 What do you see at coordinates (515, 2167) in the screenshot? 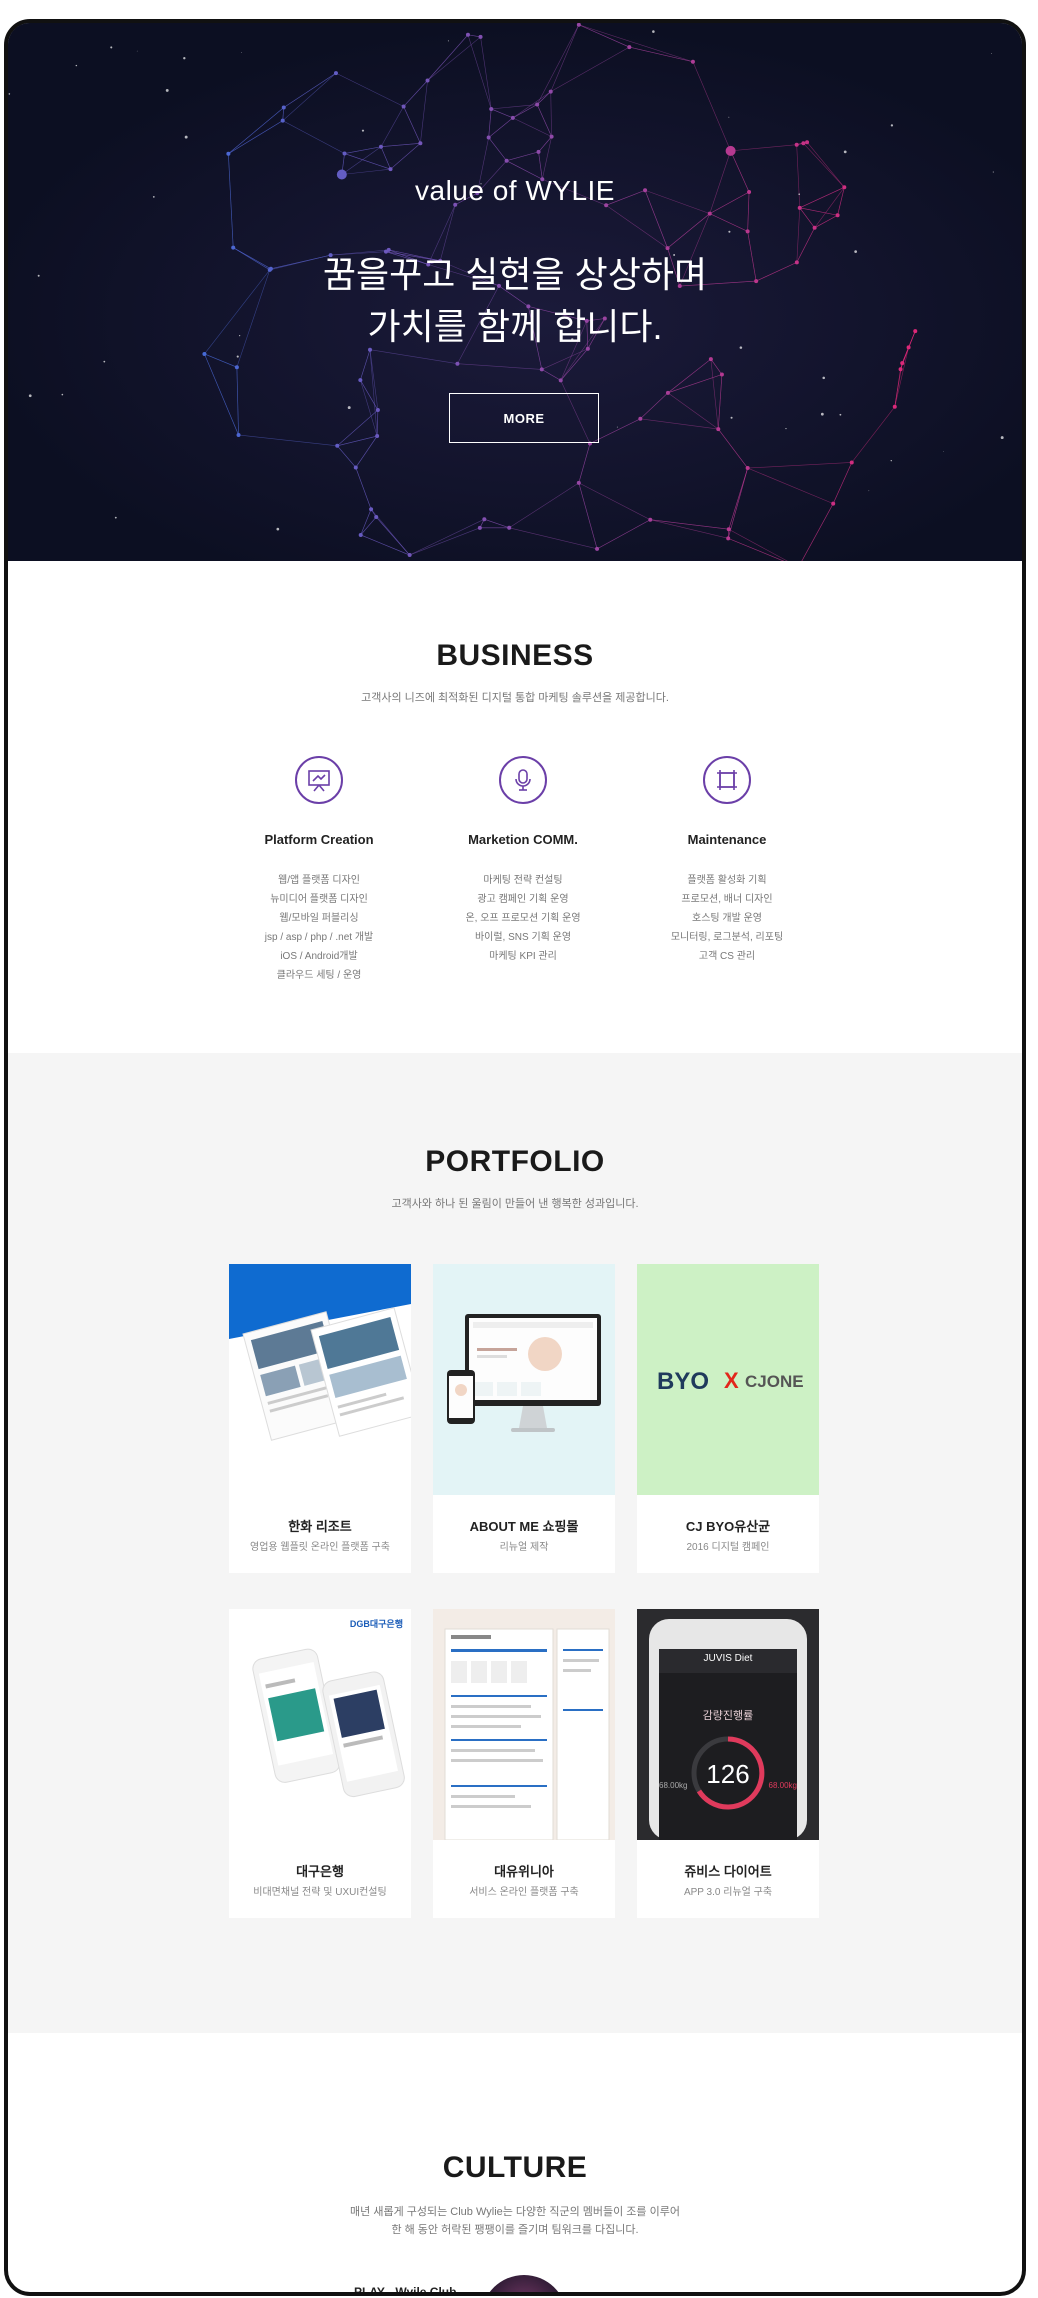
I see `culture-title: CULTURE` at bounding box center [515, 2167].